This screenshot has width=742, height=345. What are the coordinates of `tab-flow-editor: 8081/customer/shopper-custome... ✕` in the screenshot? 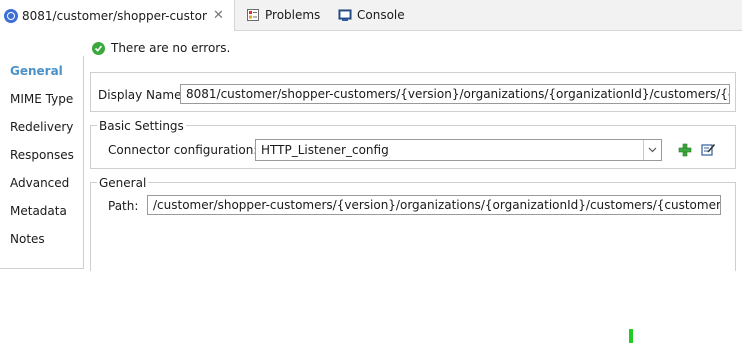 It's located at (117, 15).